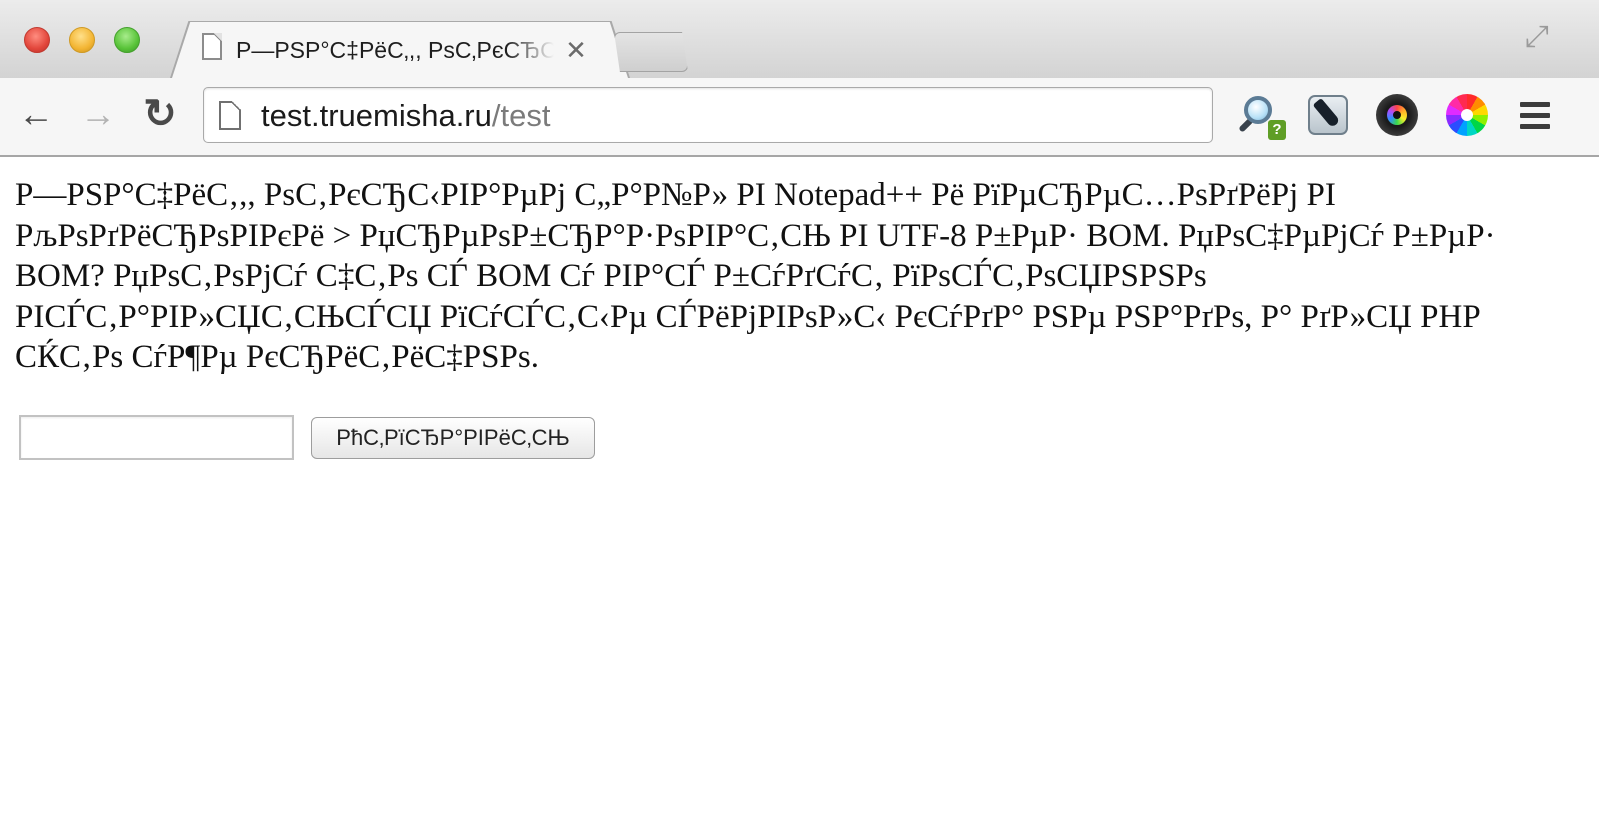 This screenshot has height=840, width=1599. I want to click on help-badge: ?, so click(1277, 130).